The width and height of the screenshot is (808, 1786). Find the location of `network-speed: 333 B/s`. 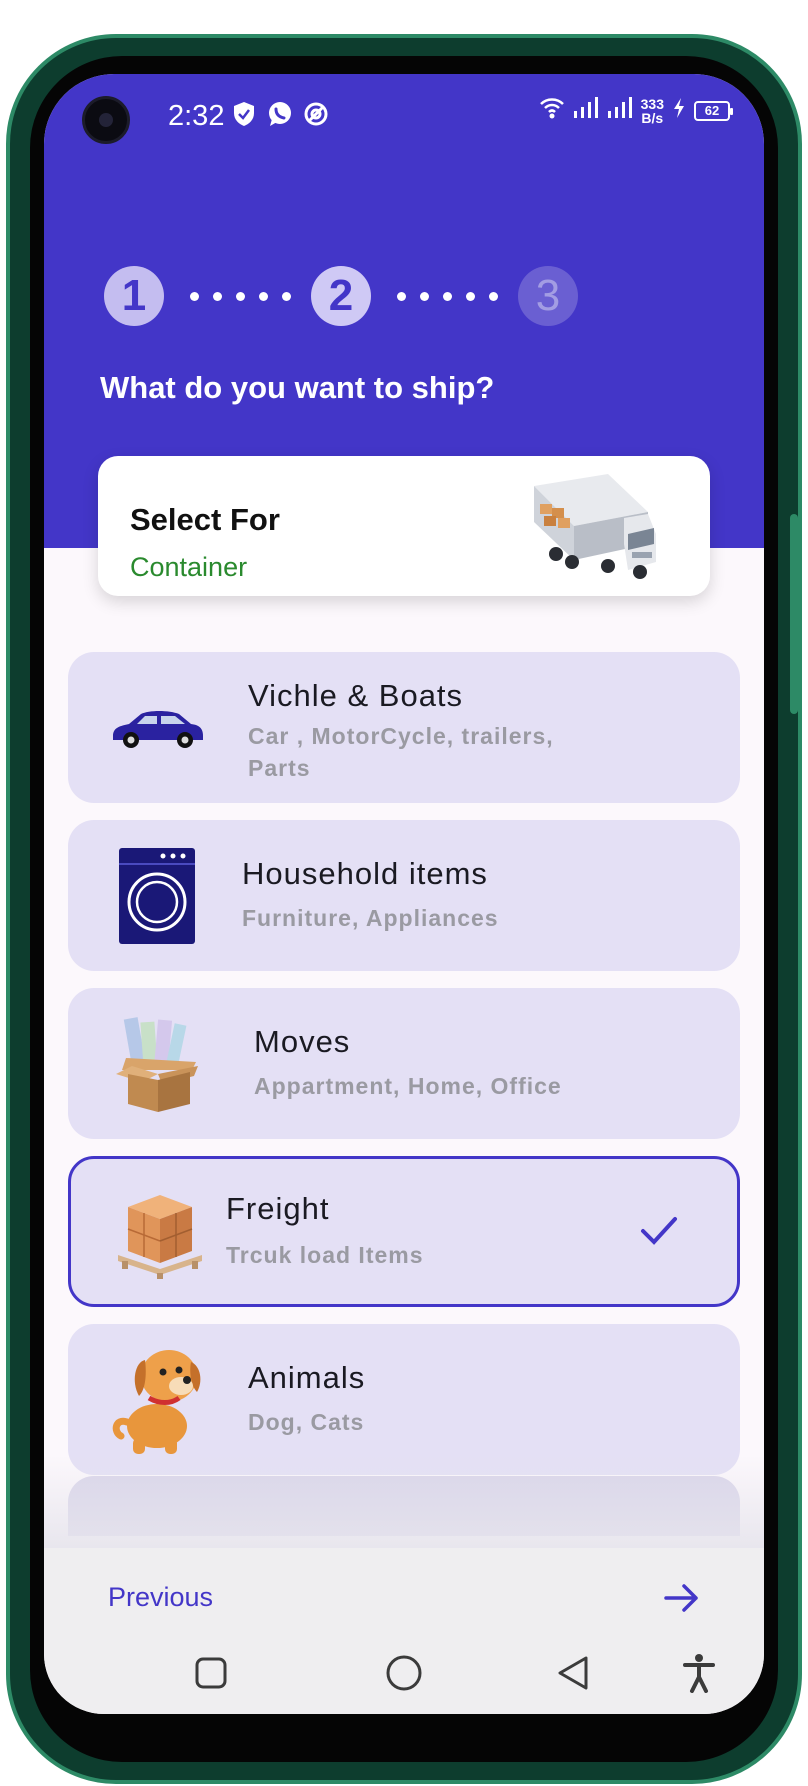

network-speed: 333 B/s is located at coordinates (652, 110).